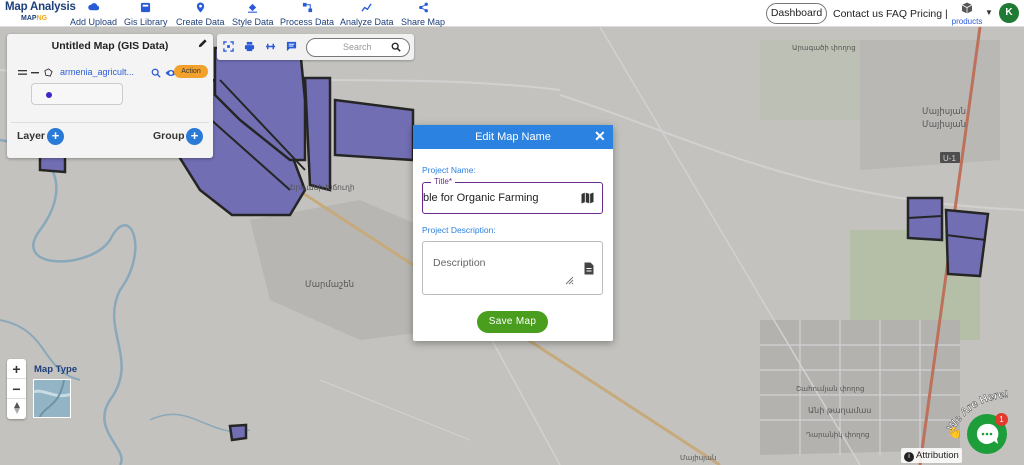 The image size is (1024, 465). I want to click on map-label-town2: Մայիսյան, so click(944, 112).